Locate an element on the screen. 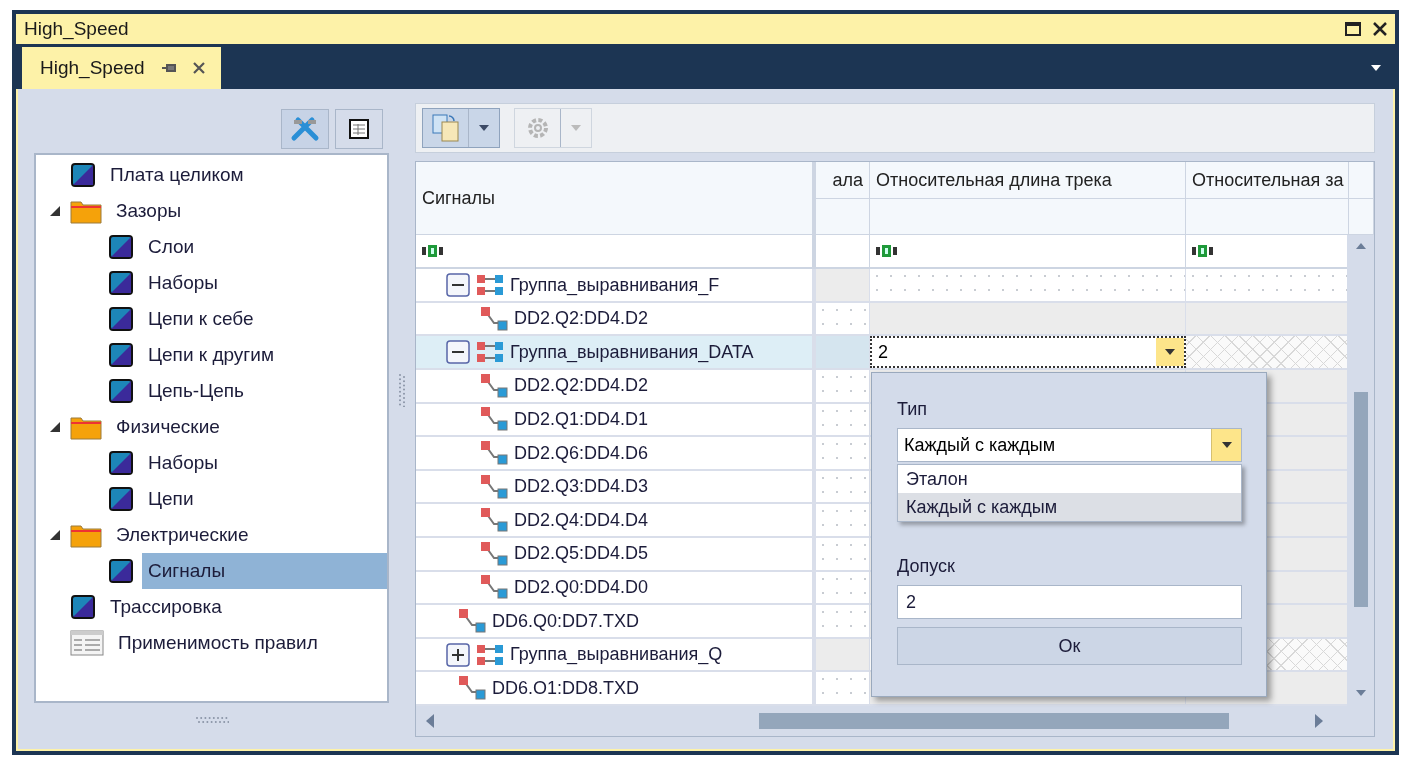 Image resolution: width=1411 pixels, height=773 pixels. signal-name-cell: DD2.Q5:DD4.D5 is located at coordinates (616, 554).